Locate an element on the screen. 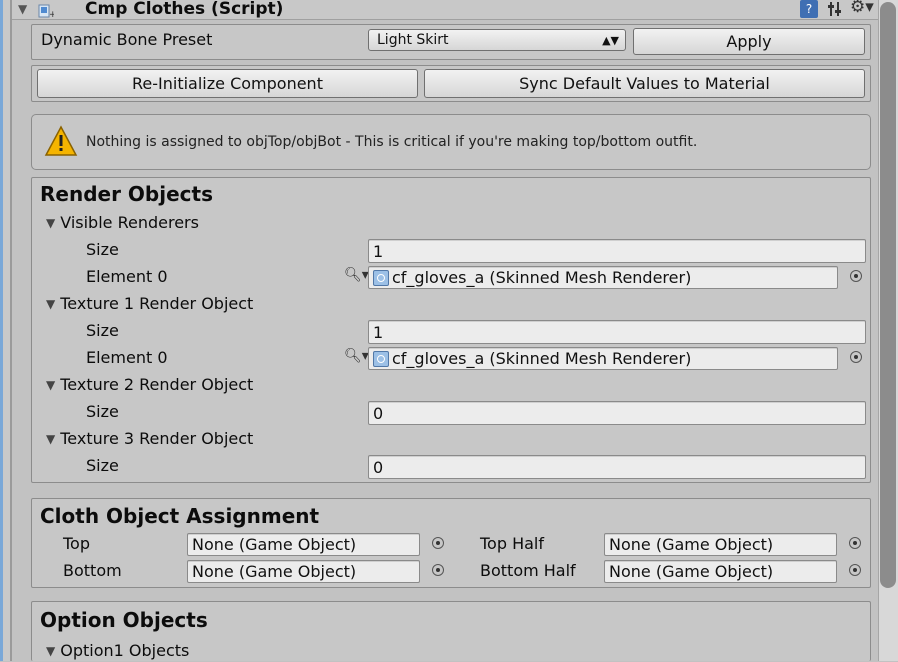  scrollbar-thumb is located at coordinates (888, 295).